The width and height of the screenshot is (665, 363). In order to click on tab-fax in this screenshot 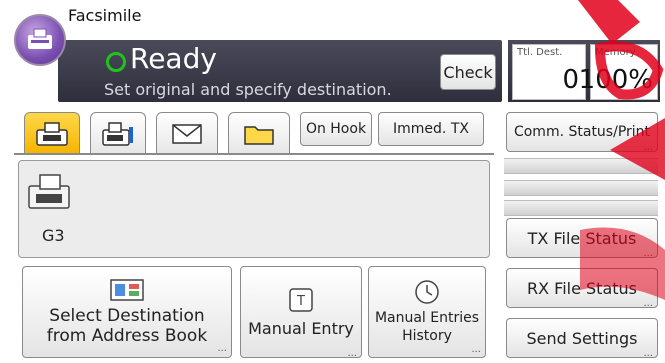, I will do `click(52, 133)`.